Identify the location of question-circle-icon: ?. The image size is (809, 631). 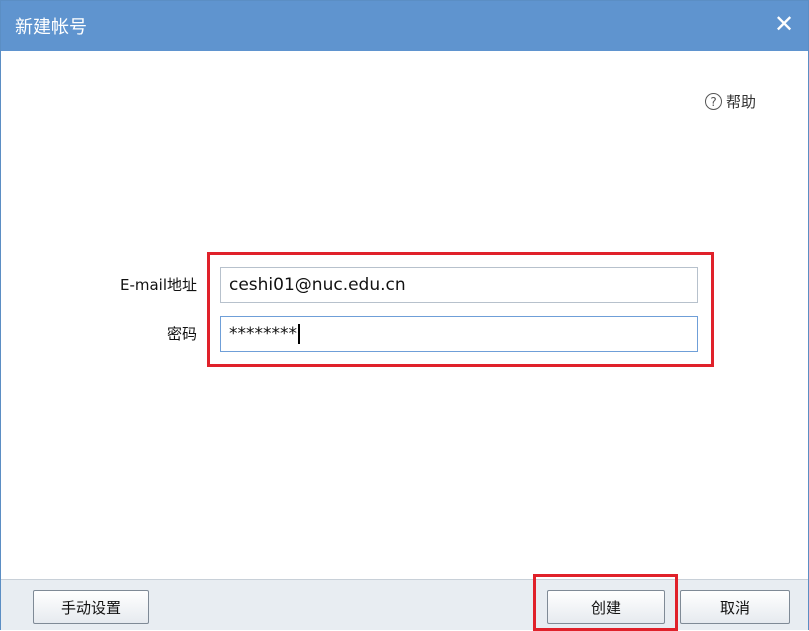
(713, 101).